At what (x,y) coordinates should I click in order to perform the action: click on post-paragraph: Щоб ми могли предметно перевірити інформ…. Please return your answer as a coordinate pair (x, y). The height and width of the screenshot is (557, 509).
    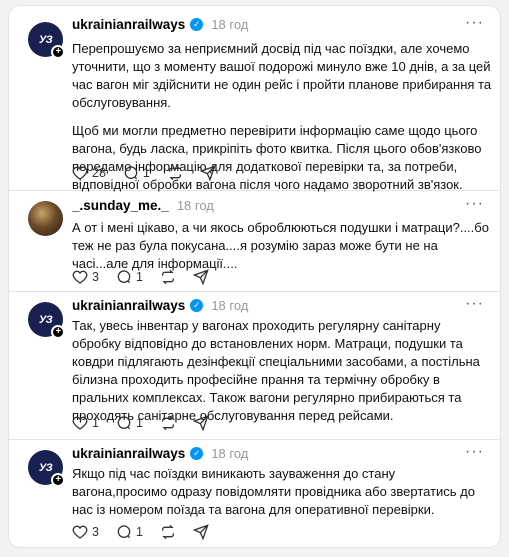
    Looking at the image, I should click on (277, 157).